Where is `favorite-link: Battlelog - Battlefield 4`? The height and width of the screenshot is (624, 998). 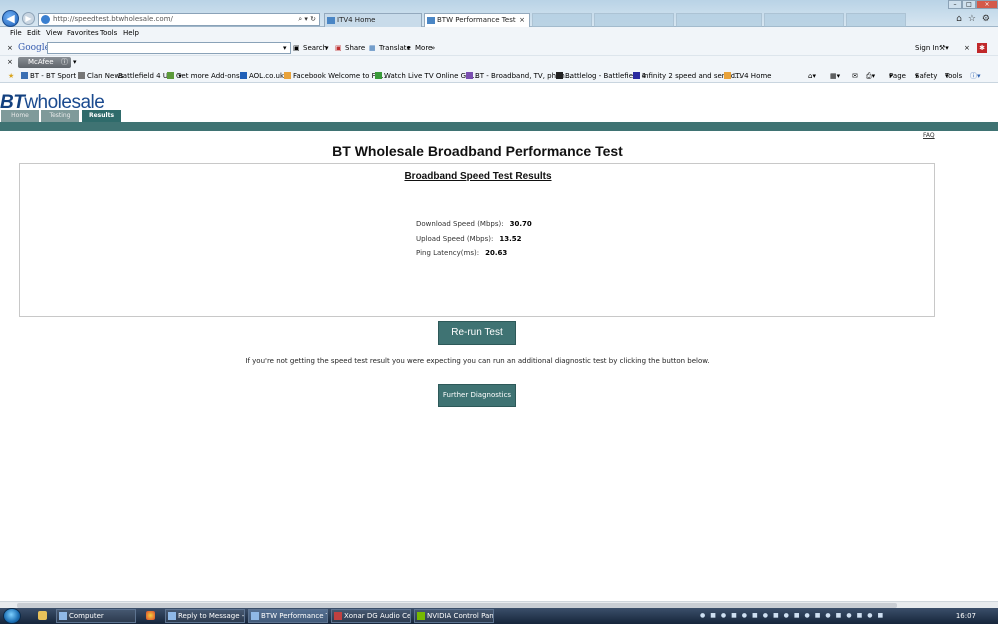
favorite-link: Battlelog - Battlefield 4 is located at coordinates (601, 76).